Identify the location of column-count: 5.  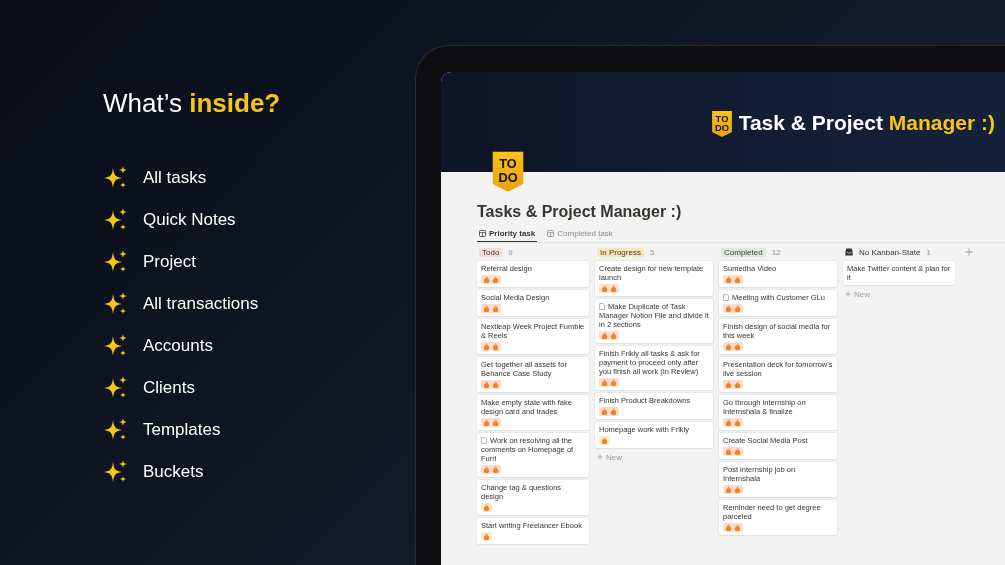
(652, 252).